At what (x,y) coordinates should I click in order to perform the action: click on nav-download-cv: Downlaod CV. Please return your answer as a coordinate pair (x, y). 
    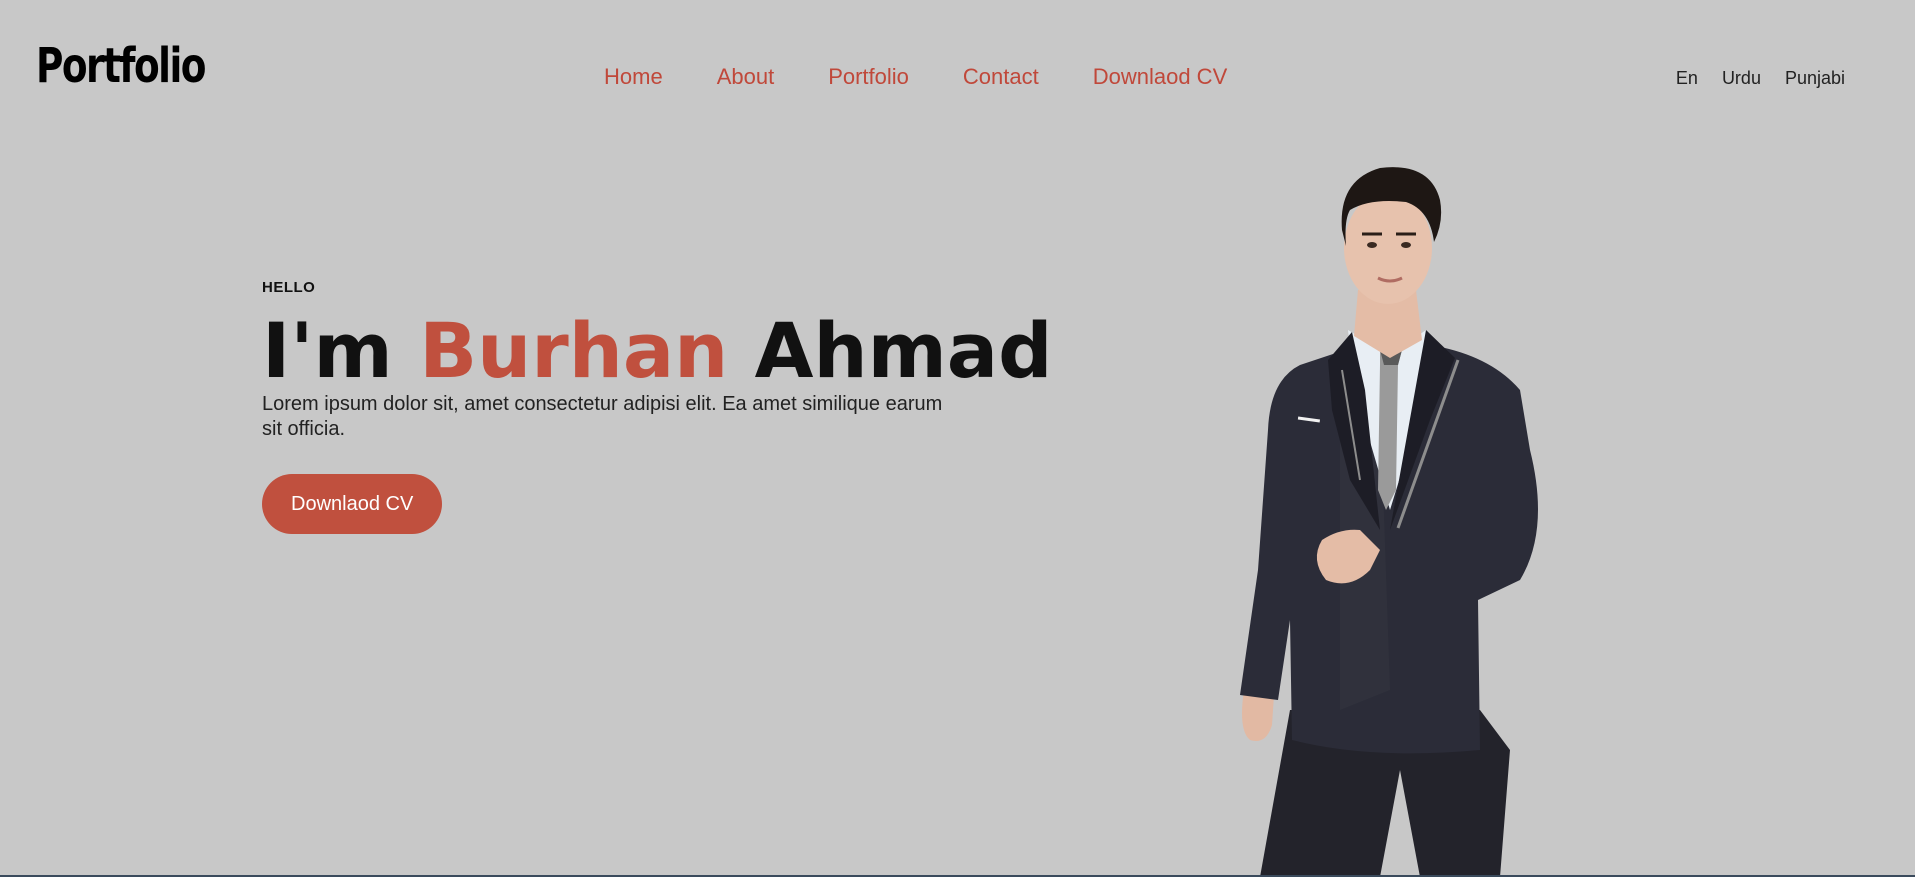
    Looking at the image, I should click on (1160, 77).